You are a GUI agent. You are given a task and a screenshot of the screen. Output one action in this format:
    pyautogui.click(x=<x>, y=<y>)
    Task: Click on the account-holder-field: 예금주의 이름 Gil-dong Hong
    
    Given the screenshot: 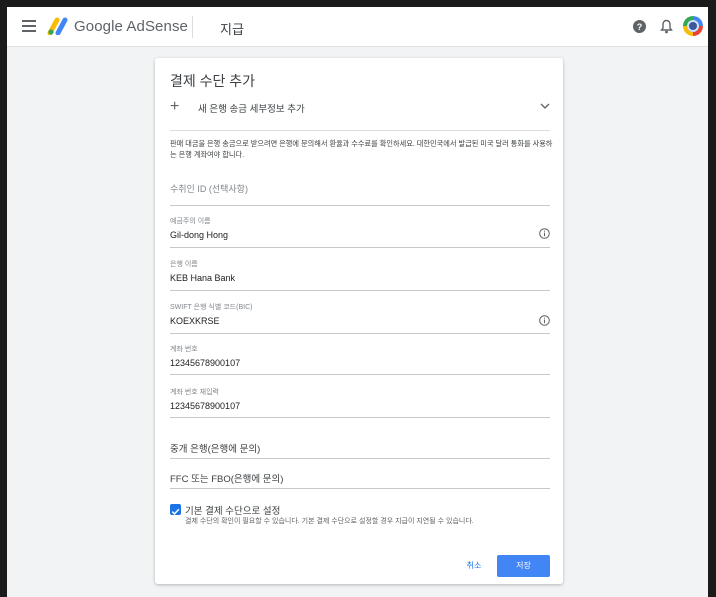 What is the action you would take?
    pyautogui.click(x=360, y=232)
    